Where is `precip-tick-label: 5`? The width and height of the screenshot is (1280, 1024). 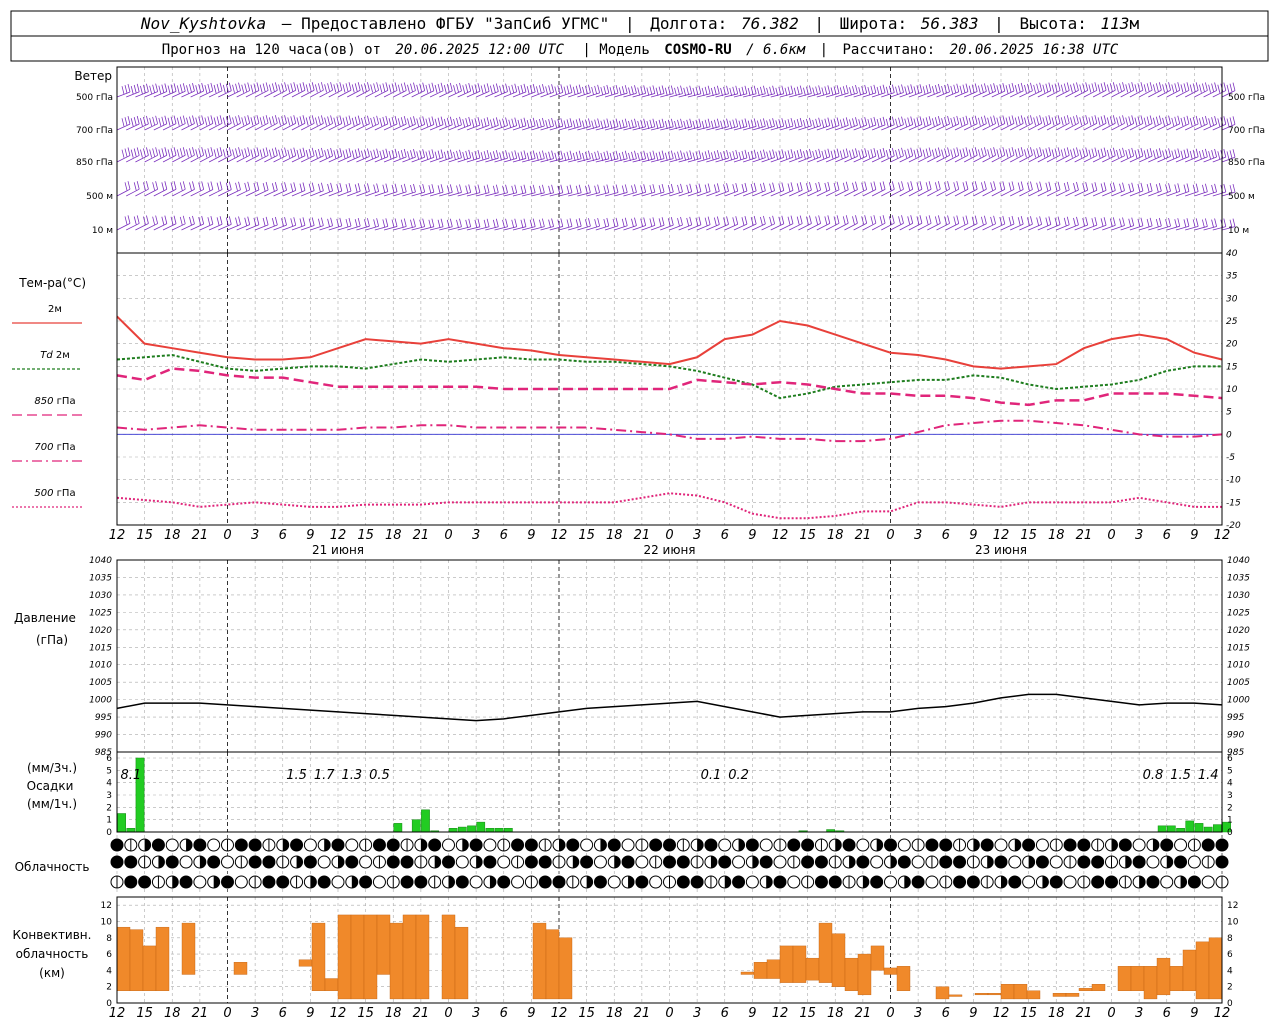
precip-tick-label: 5 is located at coordinates (109, 771).